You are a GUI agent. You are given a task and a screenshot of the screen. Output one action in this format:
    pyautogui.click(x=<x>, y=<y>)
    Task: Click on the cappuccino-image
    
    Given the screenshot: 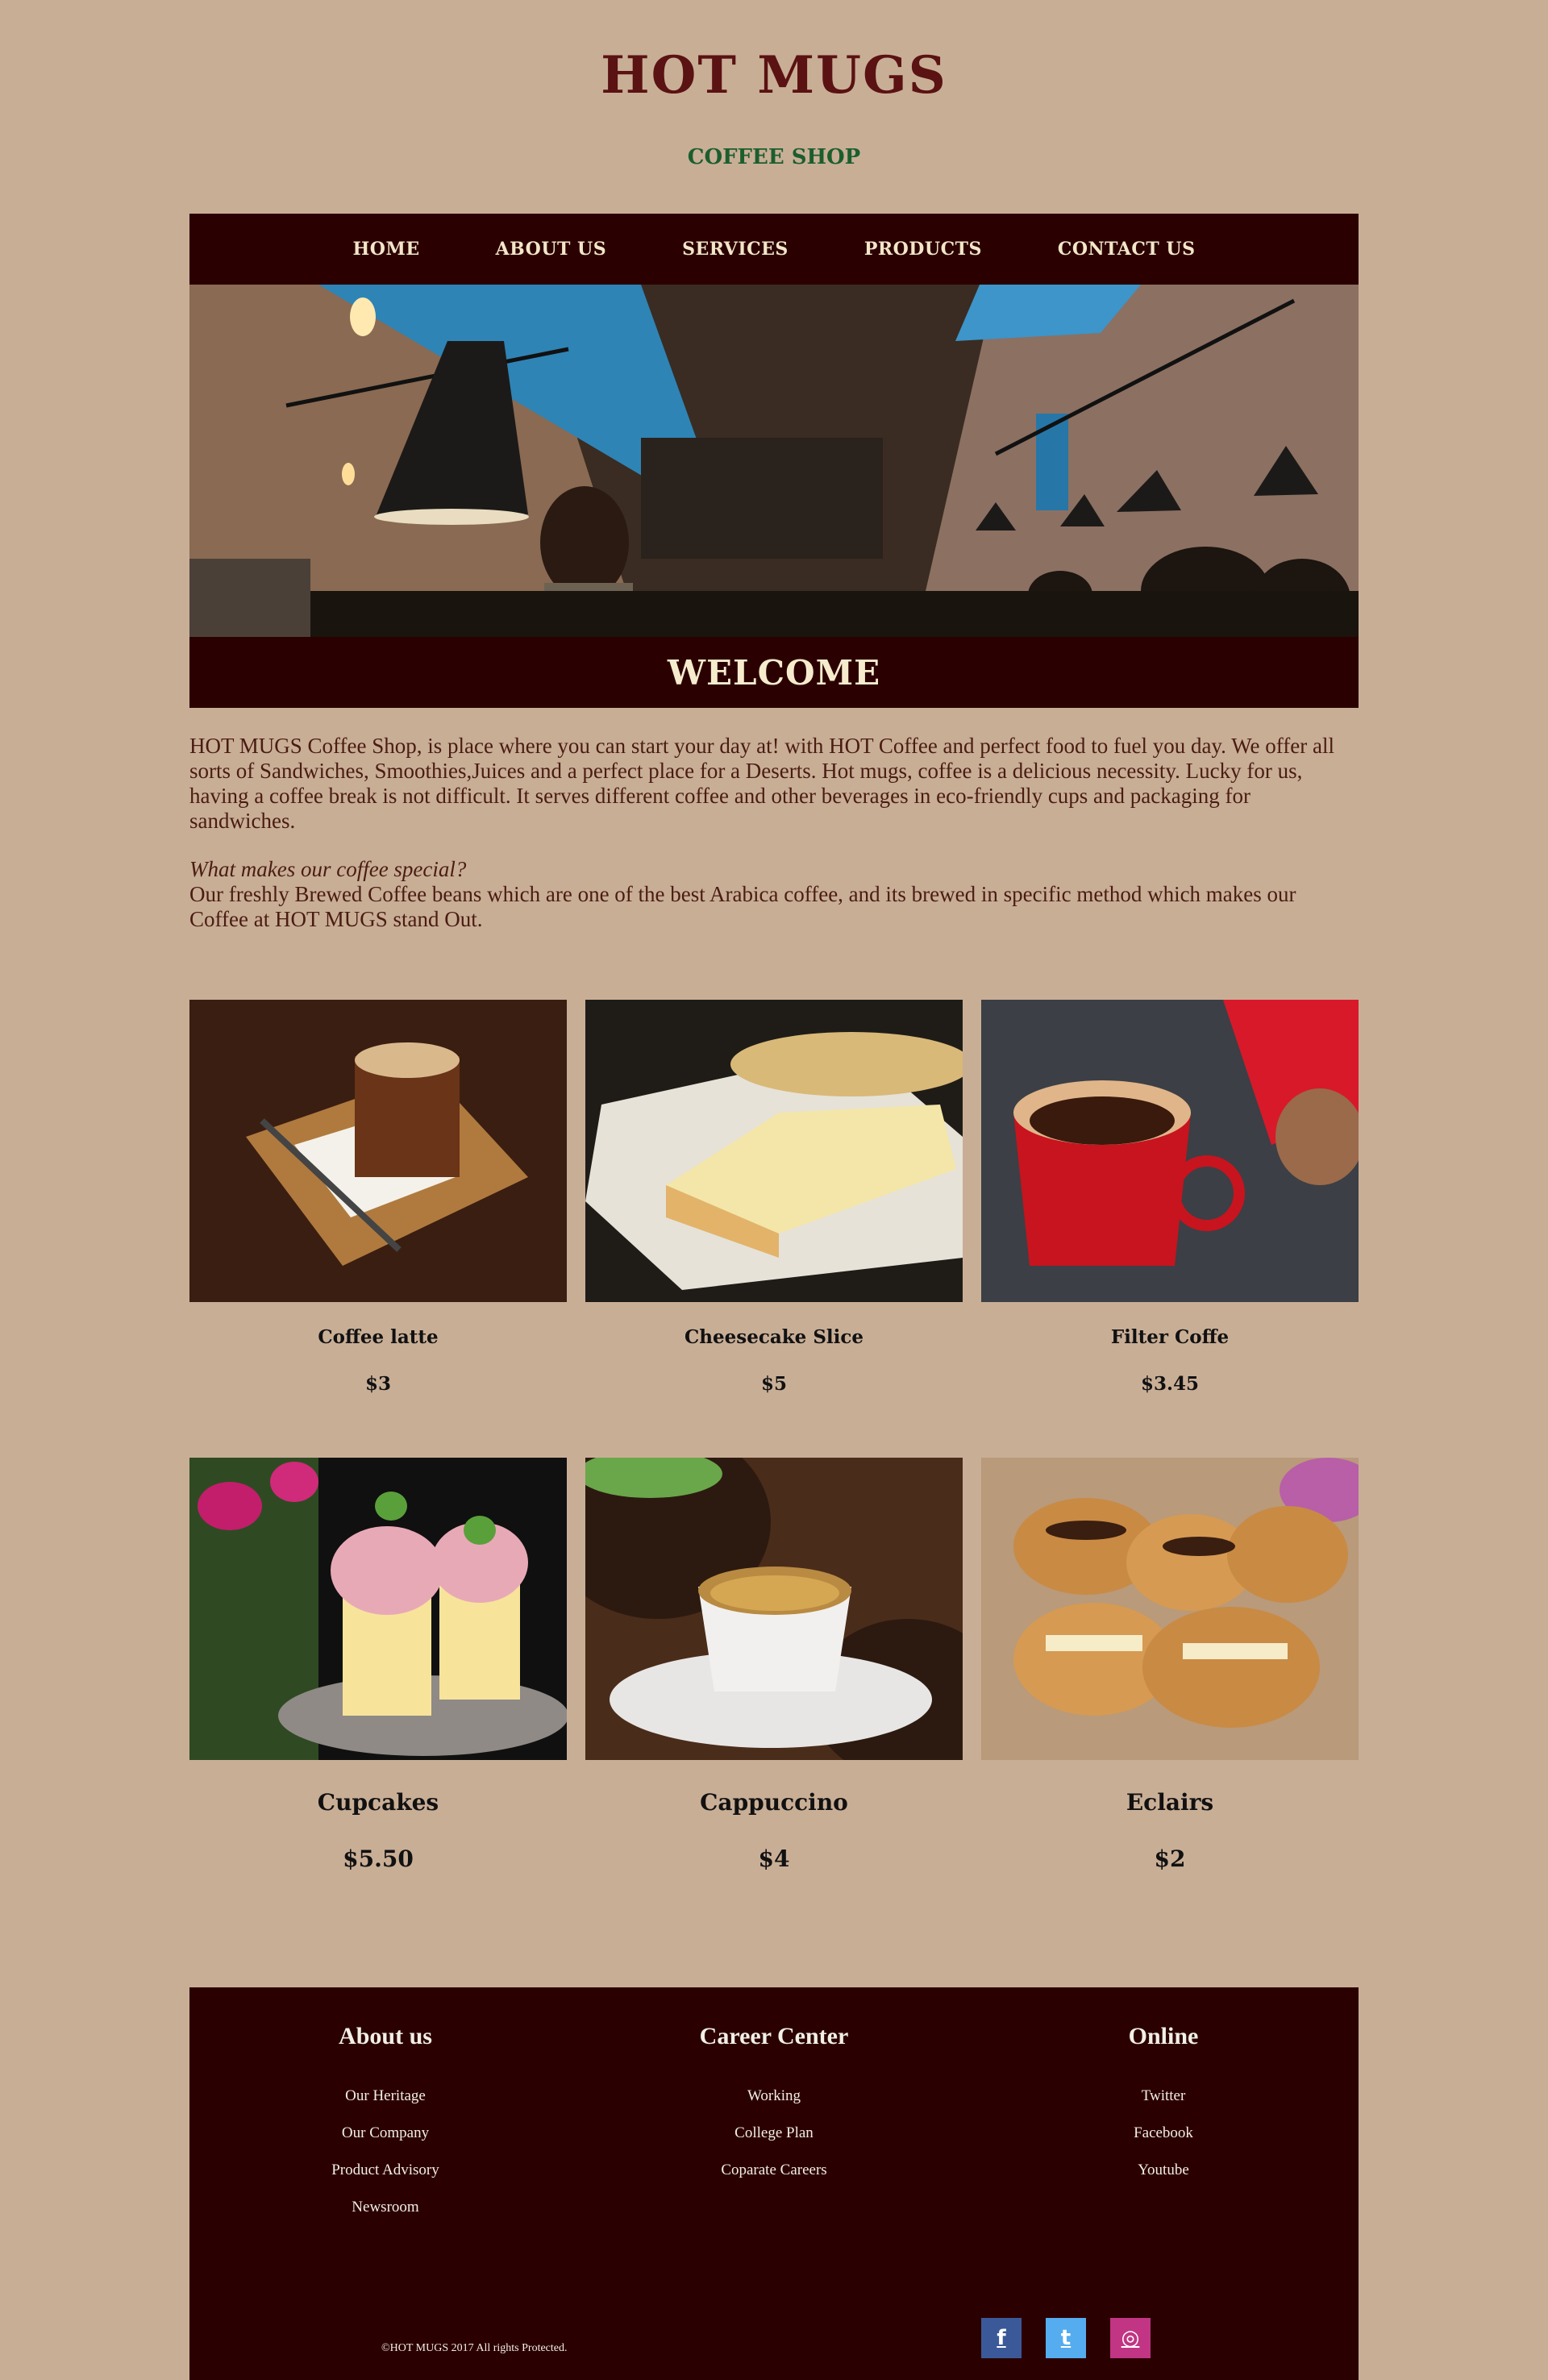 What is the action you would take?
    pyautogui.click(x=774, y=1609)
    